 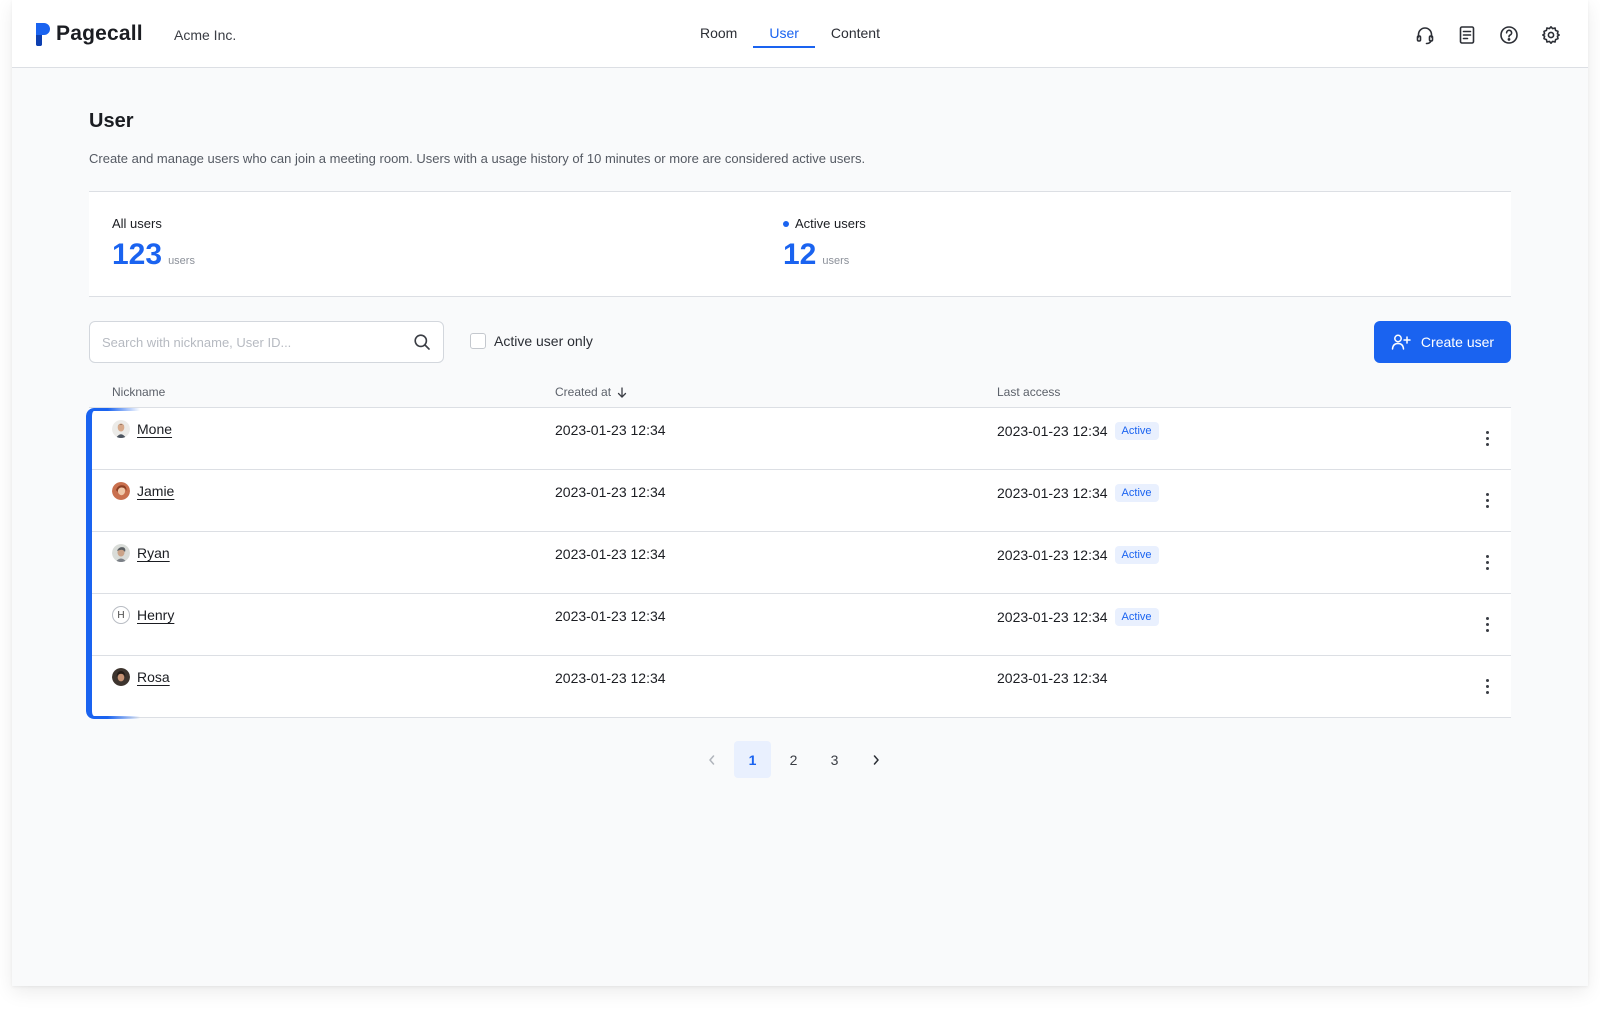 I want to click on search-icon, so click(x=422, y=342).